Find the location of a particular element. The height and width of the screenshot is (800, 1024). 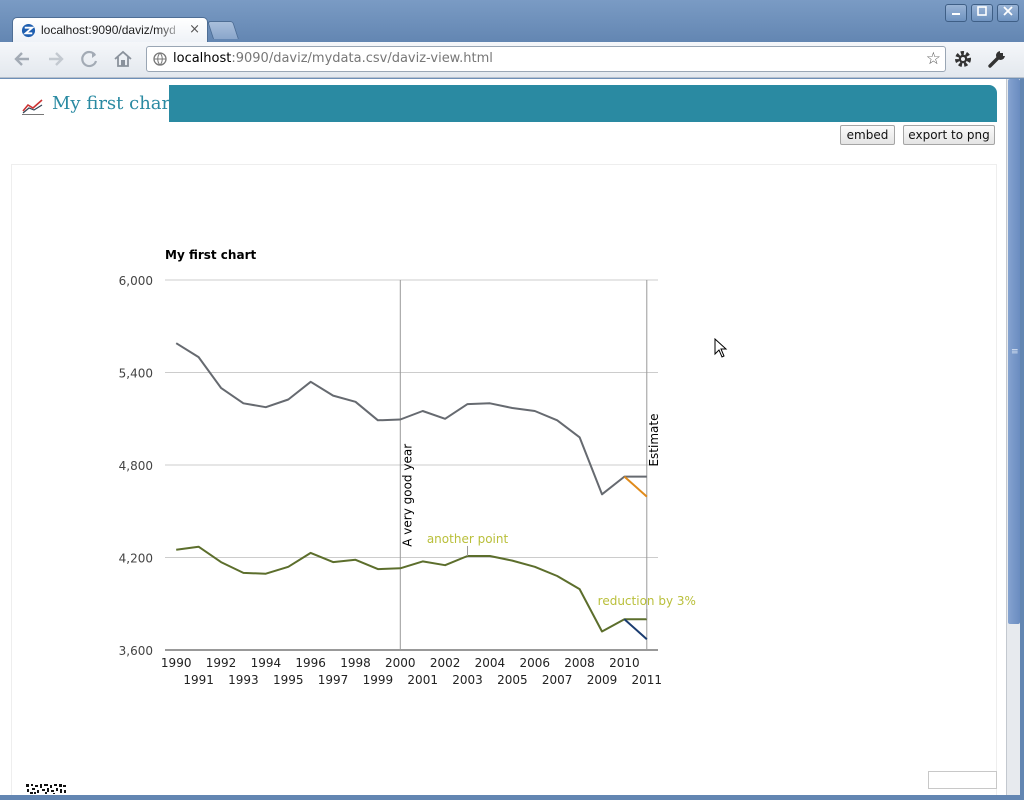

y-tick-label: 4,200 is located at coordinates (136, 559).